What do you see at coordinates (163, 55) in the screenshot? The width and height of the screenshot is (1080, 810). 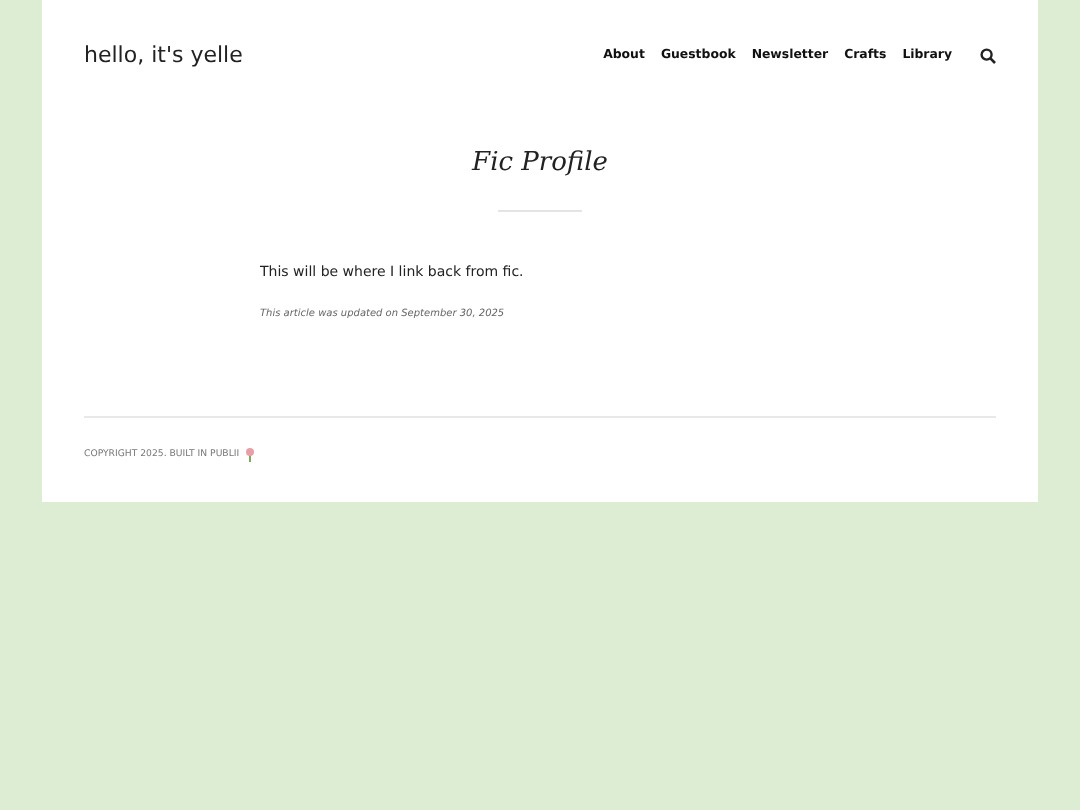 I see `site-title: hello, it's yelle` at bounding box center [163, 55].